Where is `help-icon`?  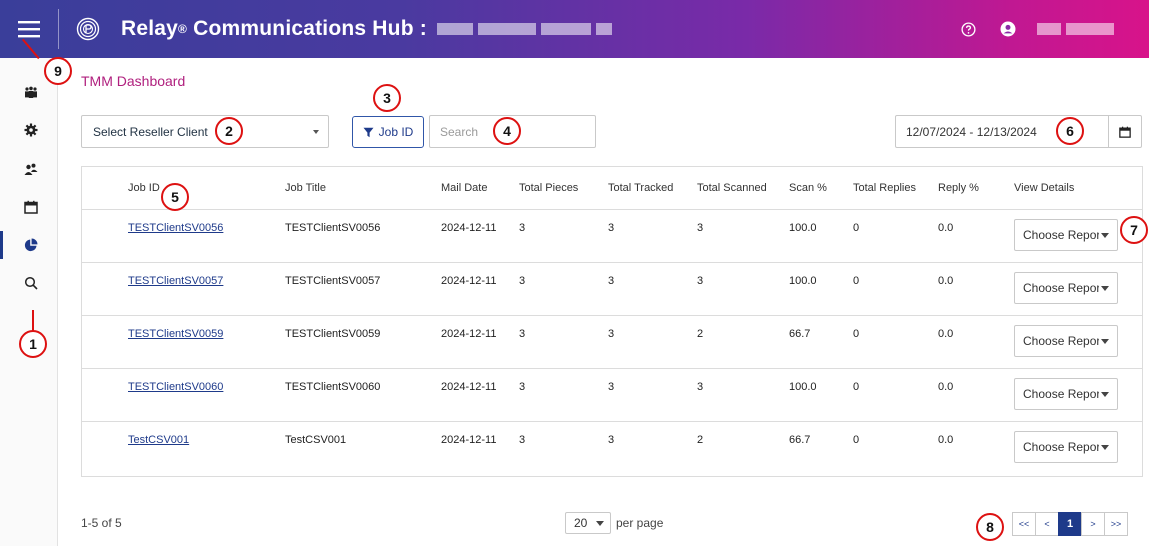
help-icon is located at coordinates (968, 29).